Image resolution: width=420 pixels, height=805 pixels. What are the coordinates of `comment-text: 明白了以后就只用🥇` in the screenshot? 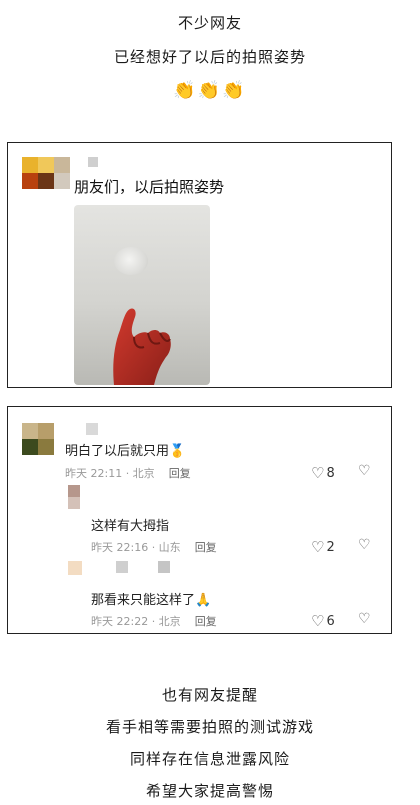 It's located at (125, 451).